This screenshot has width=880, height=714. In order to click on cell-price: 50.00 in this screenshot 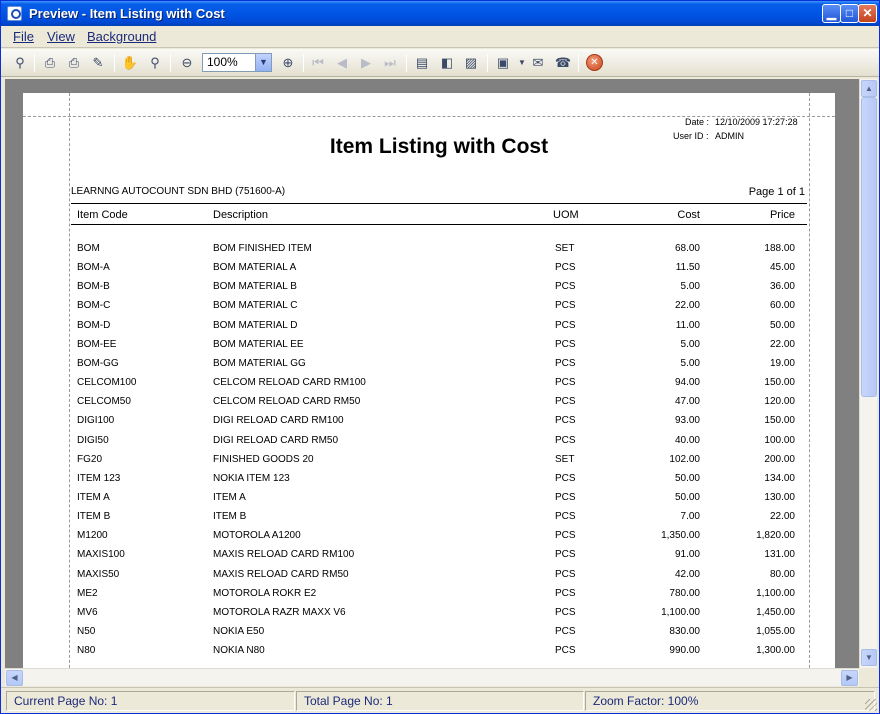, I will do `click(782, 325)`.